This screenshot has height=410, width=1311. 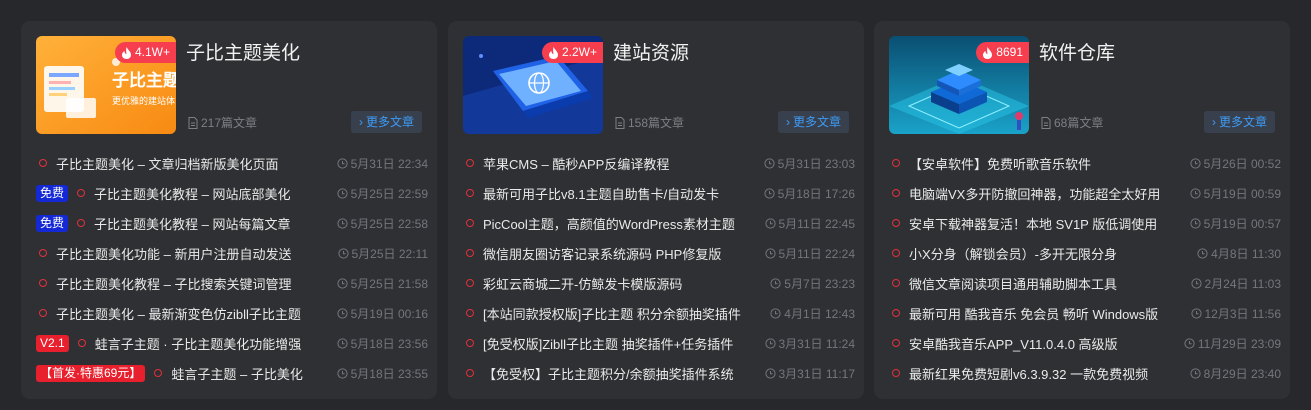 I want to click on thumbnail-subtitle: 更优雅的建站体, so click(x=143, y=101).